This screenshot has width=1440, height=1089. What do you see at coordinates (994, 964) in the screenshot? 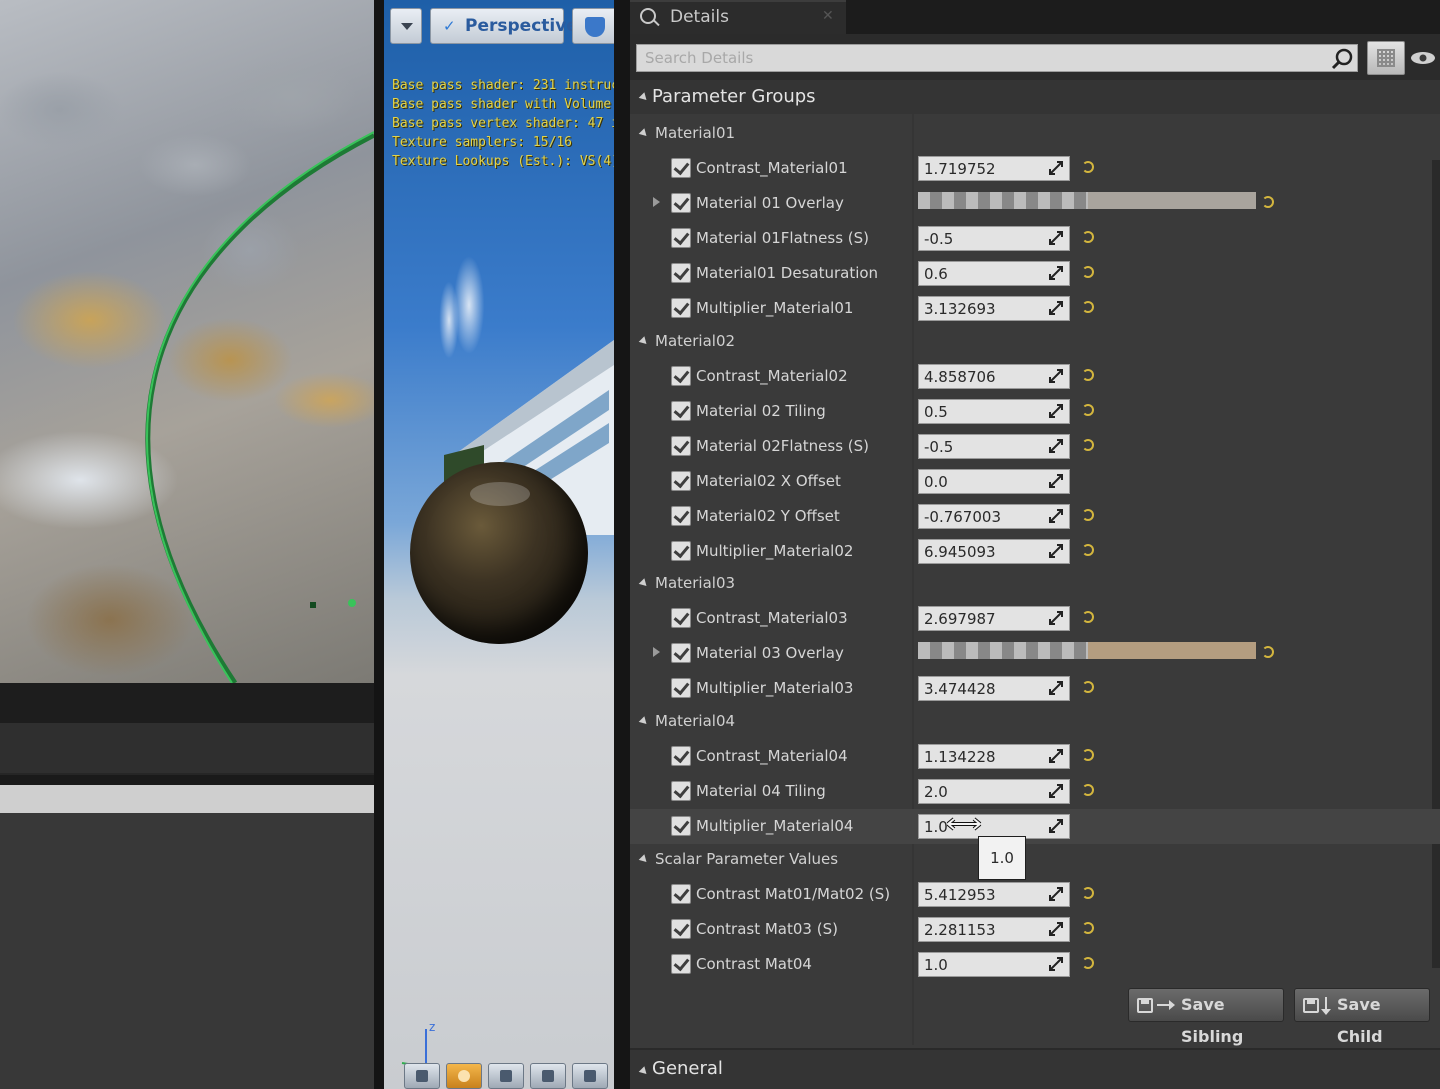
I see `param-value-field: 1.0` at bounding box center [994, 964].